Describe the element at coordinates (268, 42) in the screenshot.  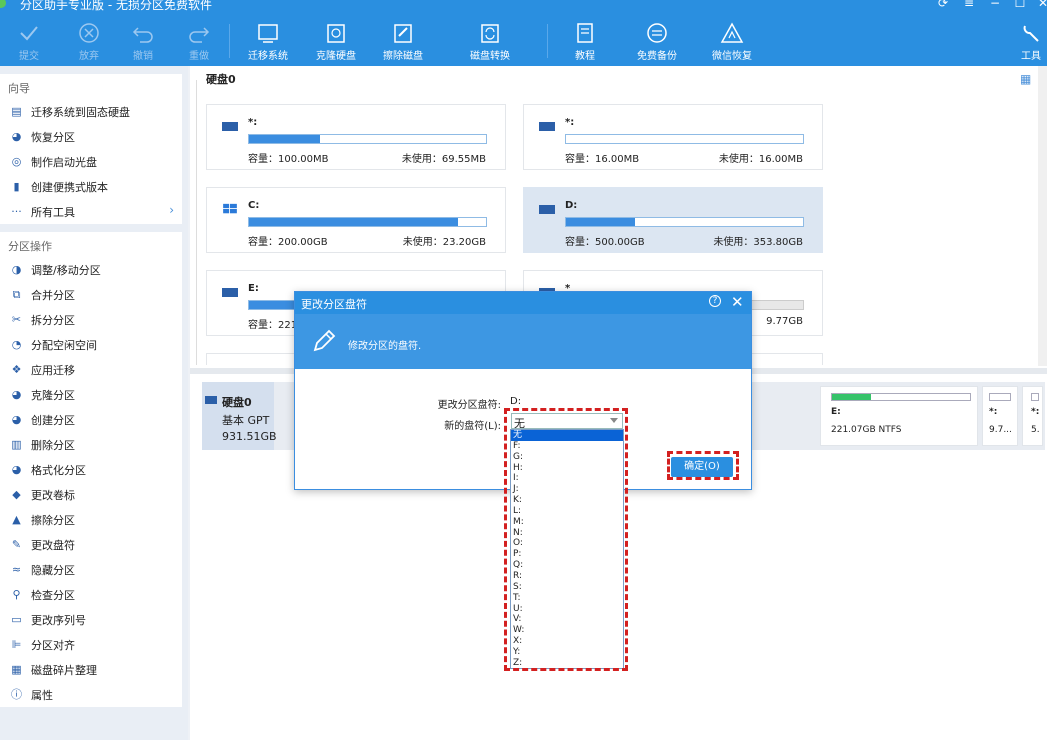
I see `migrate-button: 迁移系统` at that location.